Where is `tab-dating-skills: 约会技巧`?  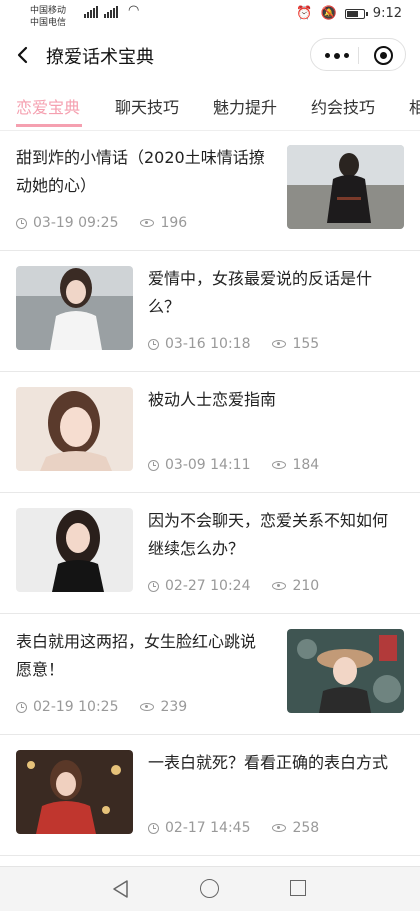 tab-dating-skills: 约会技巧 is located at coordinates (343, 106).